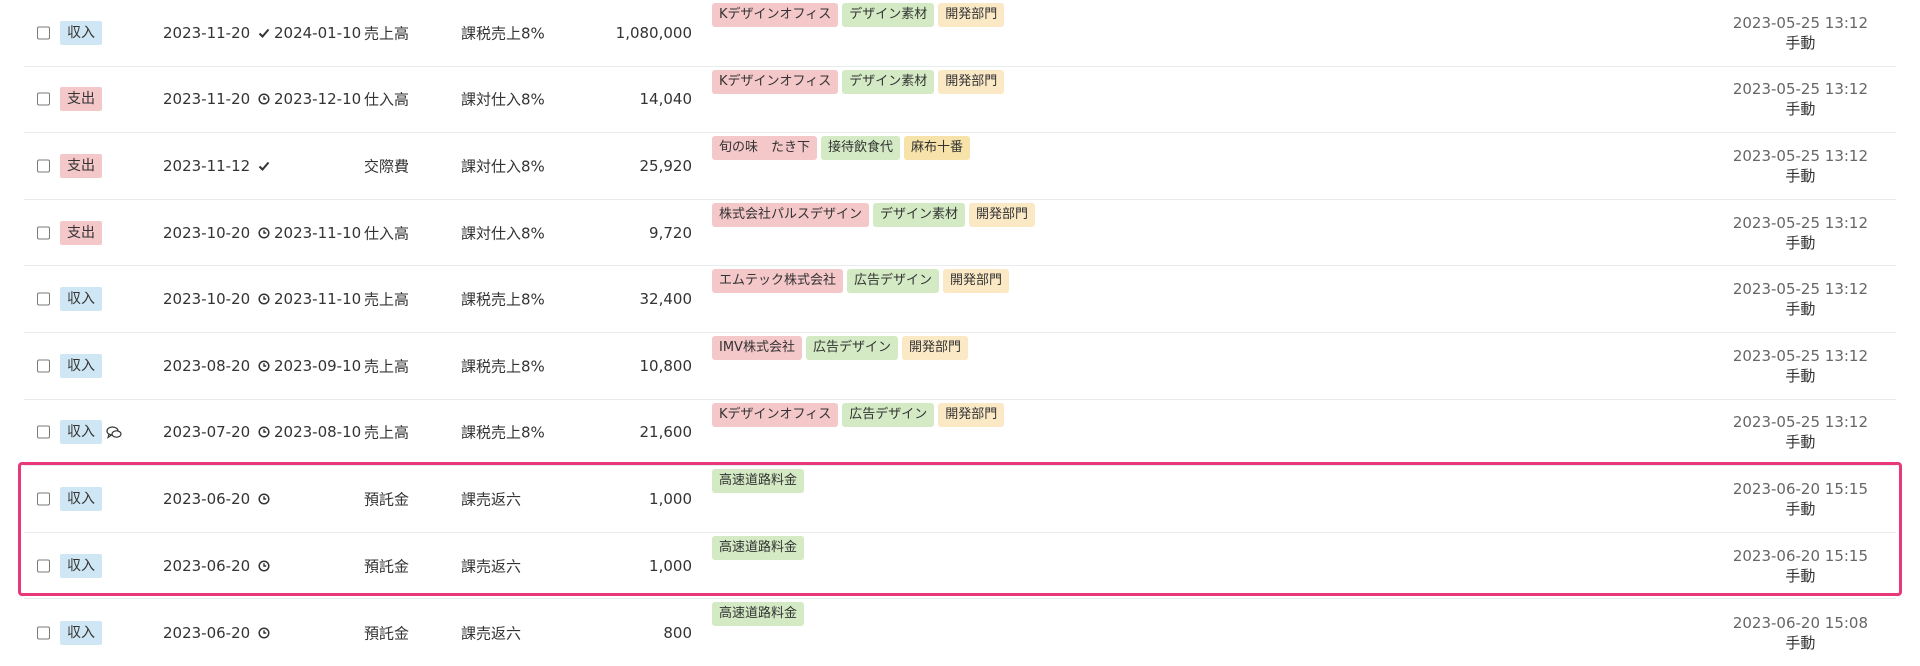 This screenshot has height=666, width=1920. I want to click on type-badge: 支出, so click(81, 232).